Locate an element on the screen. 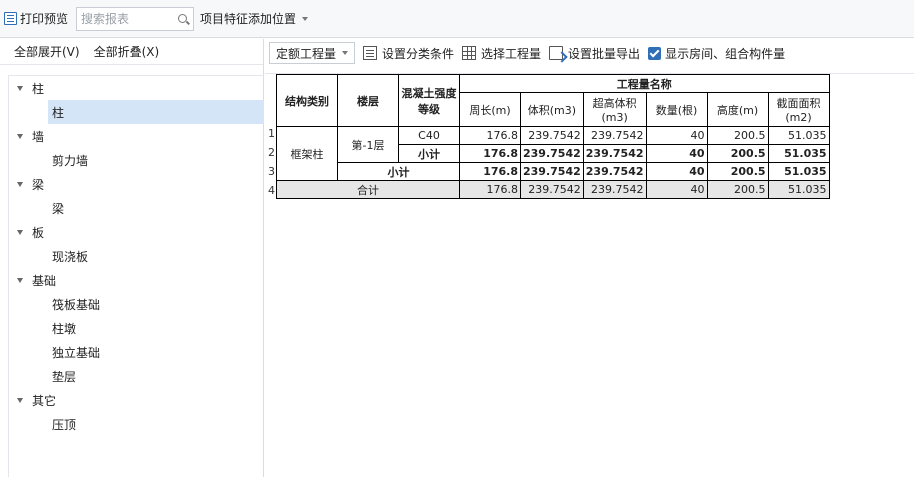  show-rooms-checkbox: 显示房间、组合构件量 is located at coordinates (716, 53).